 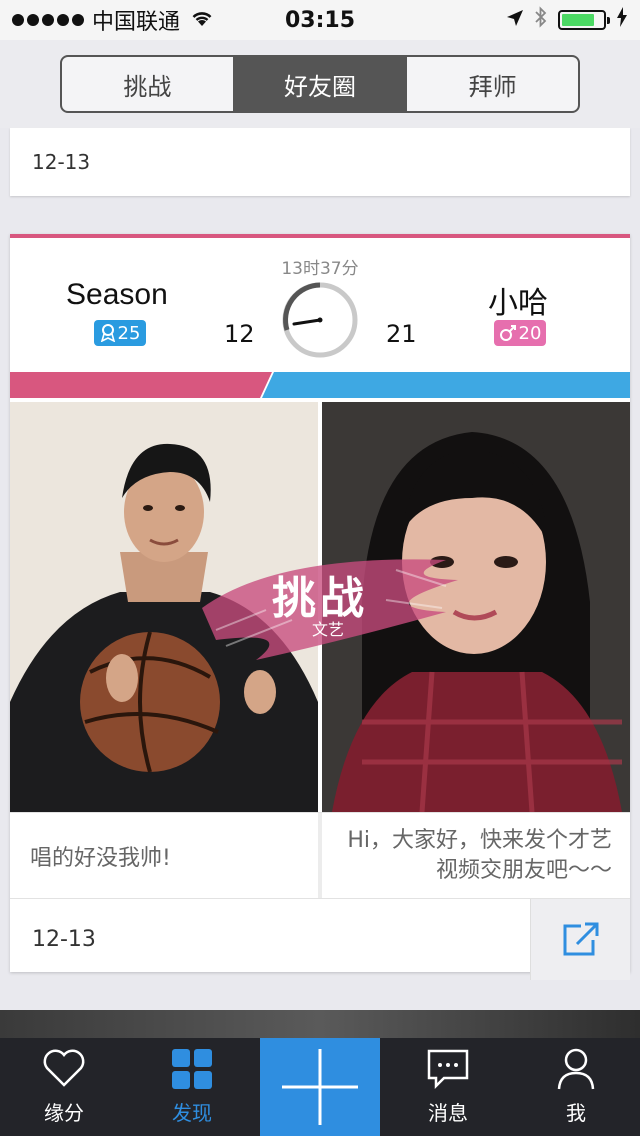 I want to click on previous-card-footer: 12-13, so click(x=320, y=162).